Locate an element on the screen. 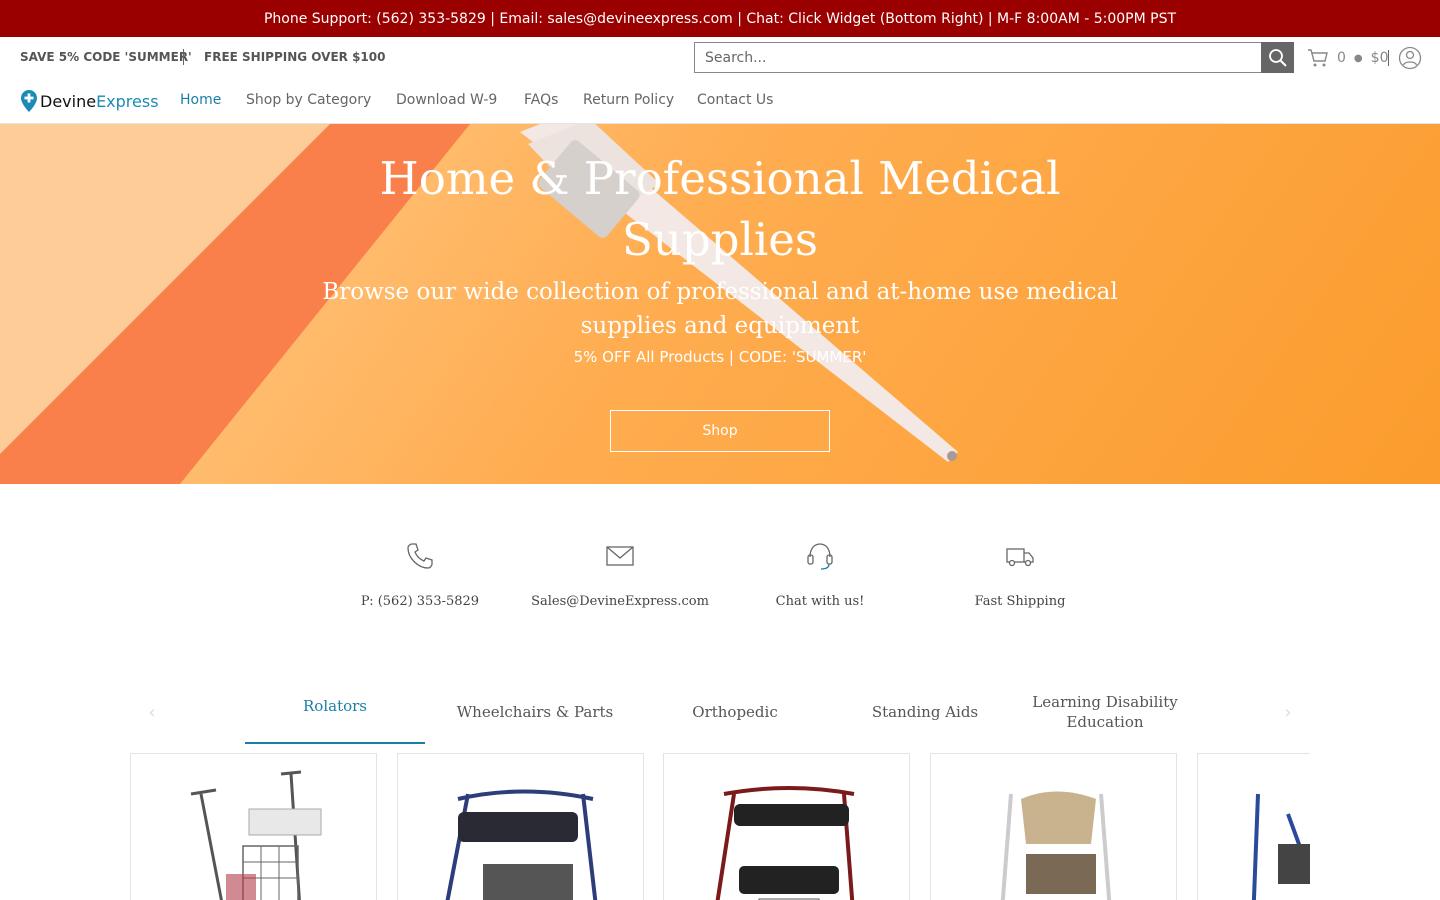 The height and width of the screenshot is (900, 1440). search-button is located at coordinates (1277, 57).